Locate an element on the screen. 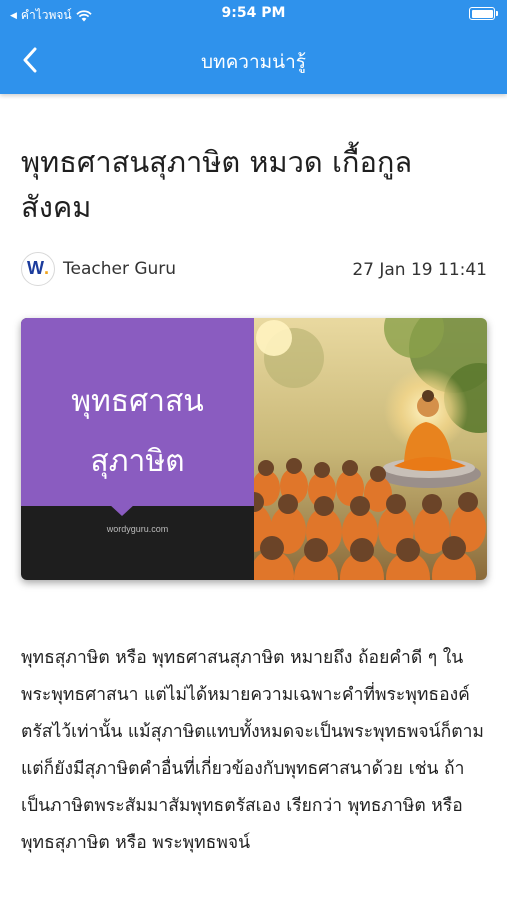 The height and width of the screenshot is (900, 507). page-title: บทความน่ารู้ is located at coordinates (253, 62).